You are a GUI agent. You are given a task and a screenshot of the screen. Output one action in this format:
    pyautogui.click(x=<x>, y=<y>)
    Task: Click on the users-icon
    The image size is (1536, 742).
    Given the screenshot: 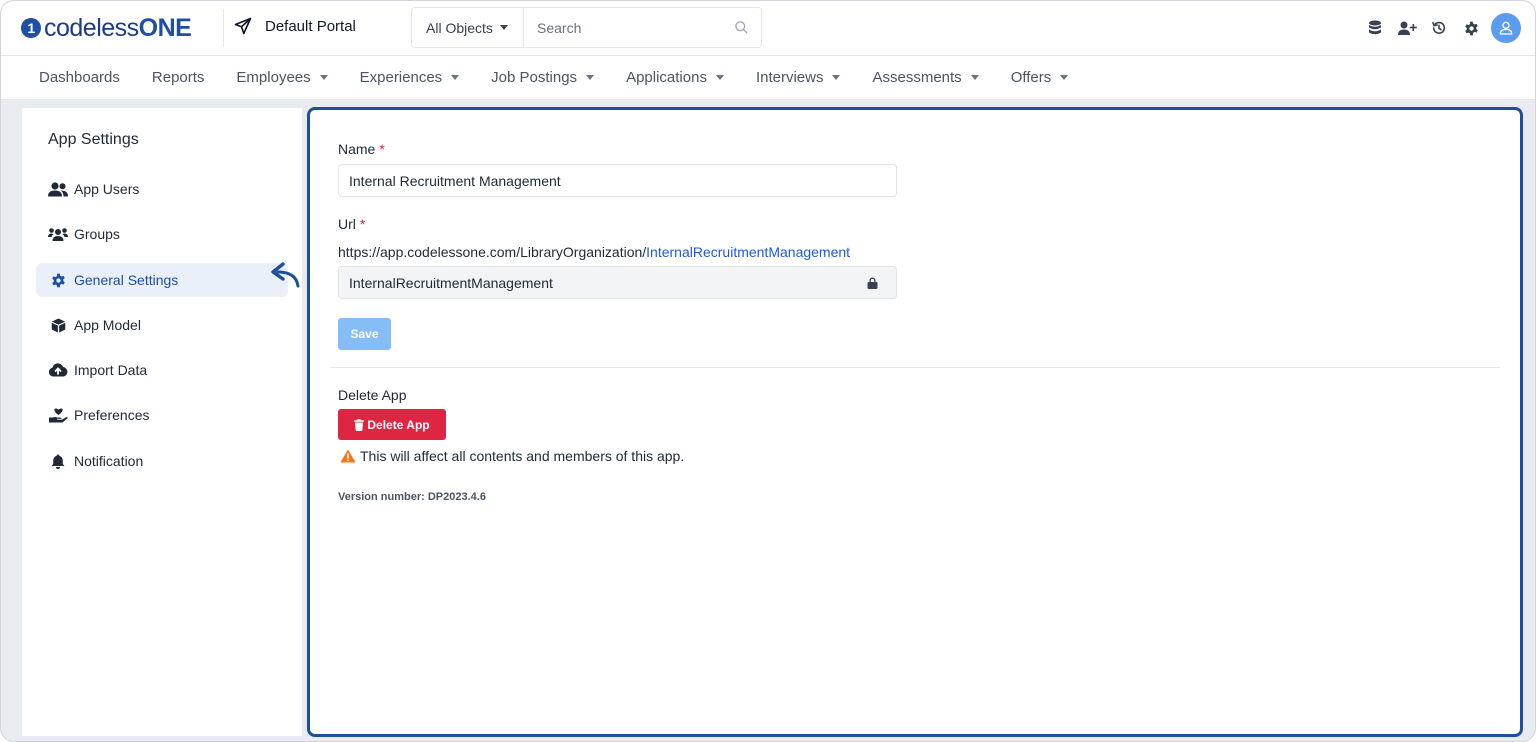 What is the action you would take?
    pyautogui.click(x=58, y=189)
    